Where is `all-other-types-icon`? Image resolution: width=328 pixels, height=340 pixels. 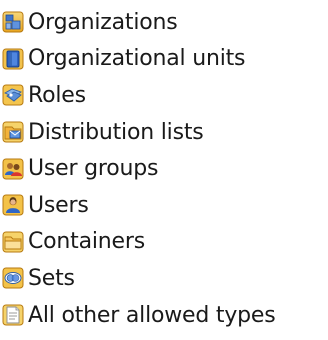 all-other-types-icon is located at coordinates (13, 315).